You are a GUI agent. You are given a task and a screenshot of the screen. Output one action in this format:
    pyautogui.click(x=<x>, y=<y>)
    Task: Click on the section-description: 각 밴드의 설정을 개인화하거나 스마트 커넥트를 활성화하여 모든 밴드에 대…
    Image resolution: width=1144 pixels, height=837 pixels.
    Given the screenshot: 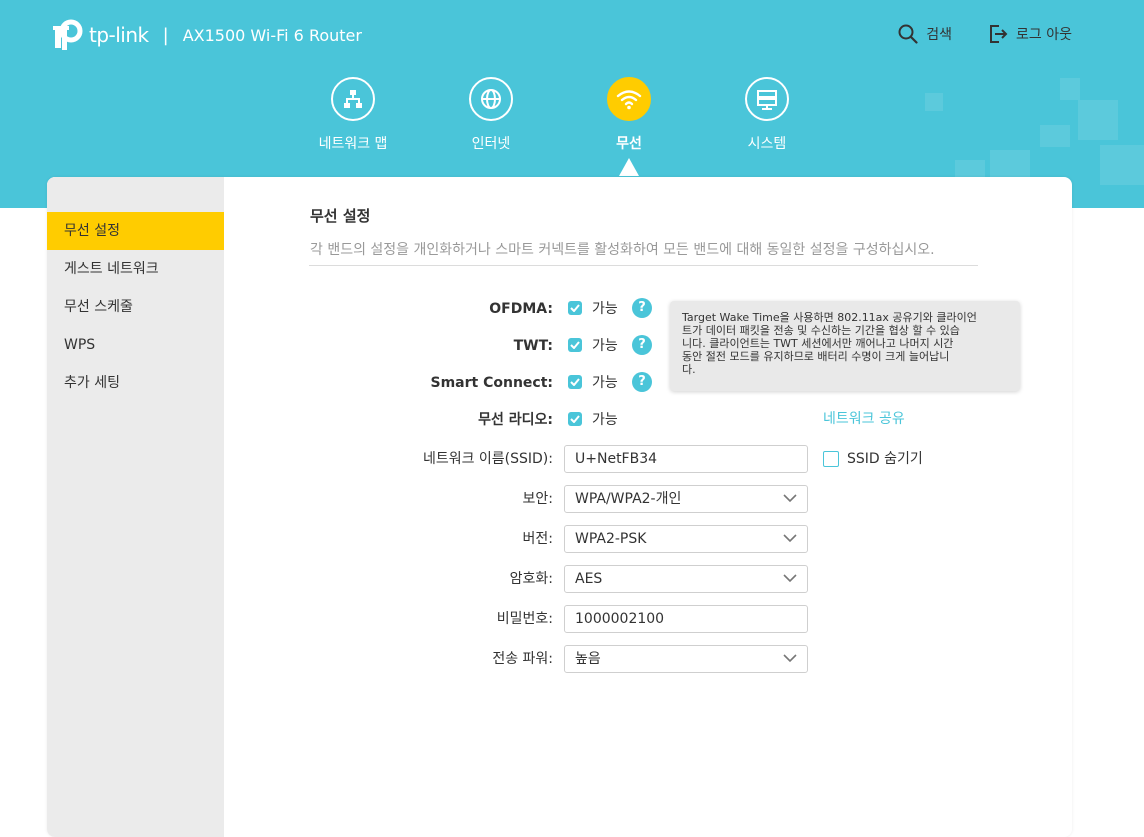 What is the action you would take?
    pyautogui.click(x=622, y=250)
    